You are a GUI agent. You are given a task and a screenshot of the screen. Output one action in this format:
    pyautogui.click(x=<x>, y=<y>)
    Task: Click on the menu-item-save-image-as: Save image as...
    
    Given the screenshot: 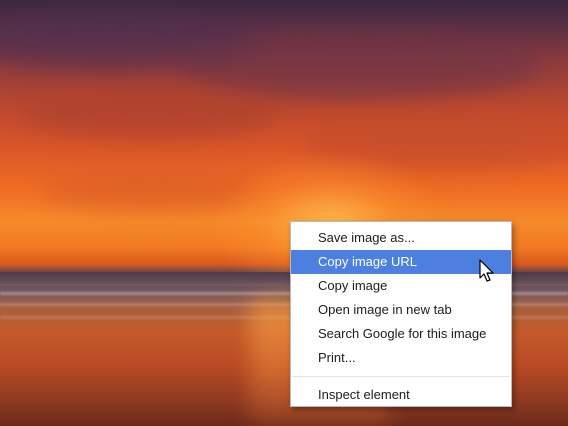 What is the action you would take?
    pyautogui.click(x=401, y=238)
    